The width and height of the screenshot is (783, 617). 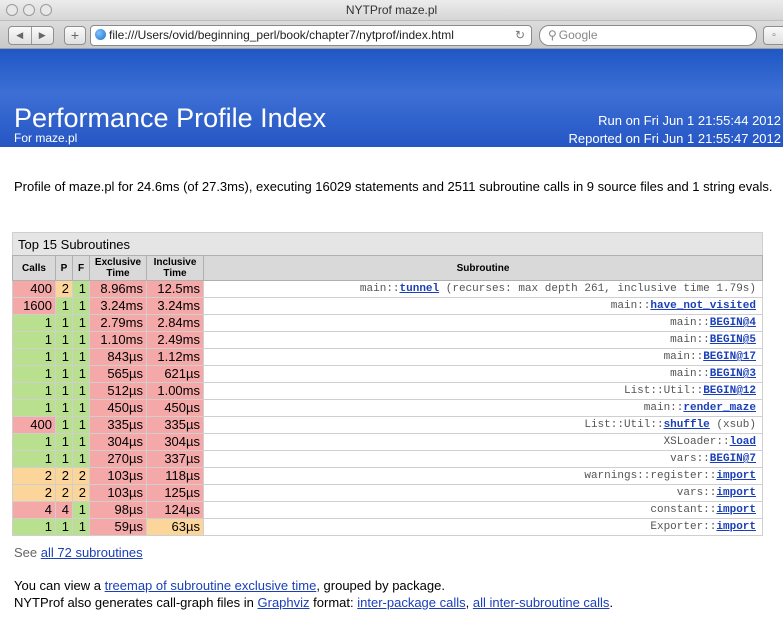 I want to click on see-all-prefix: See, so click(x=27, y=552).